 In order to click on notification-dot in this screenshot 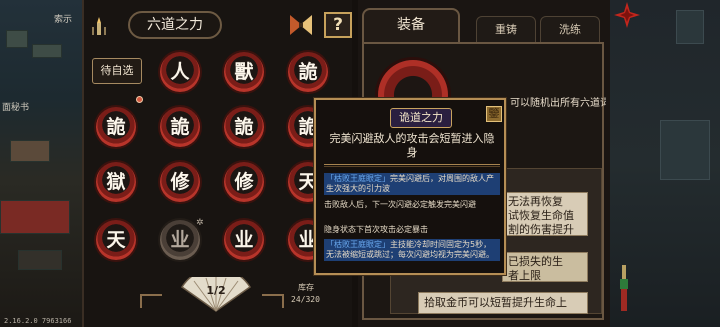, I will do `click(139, 99)`.